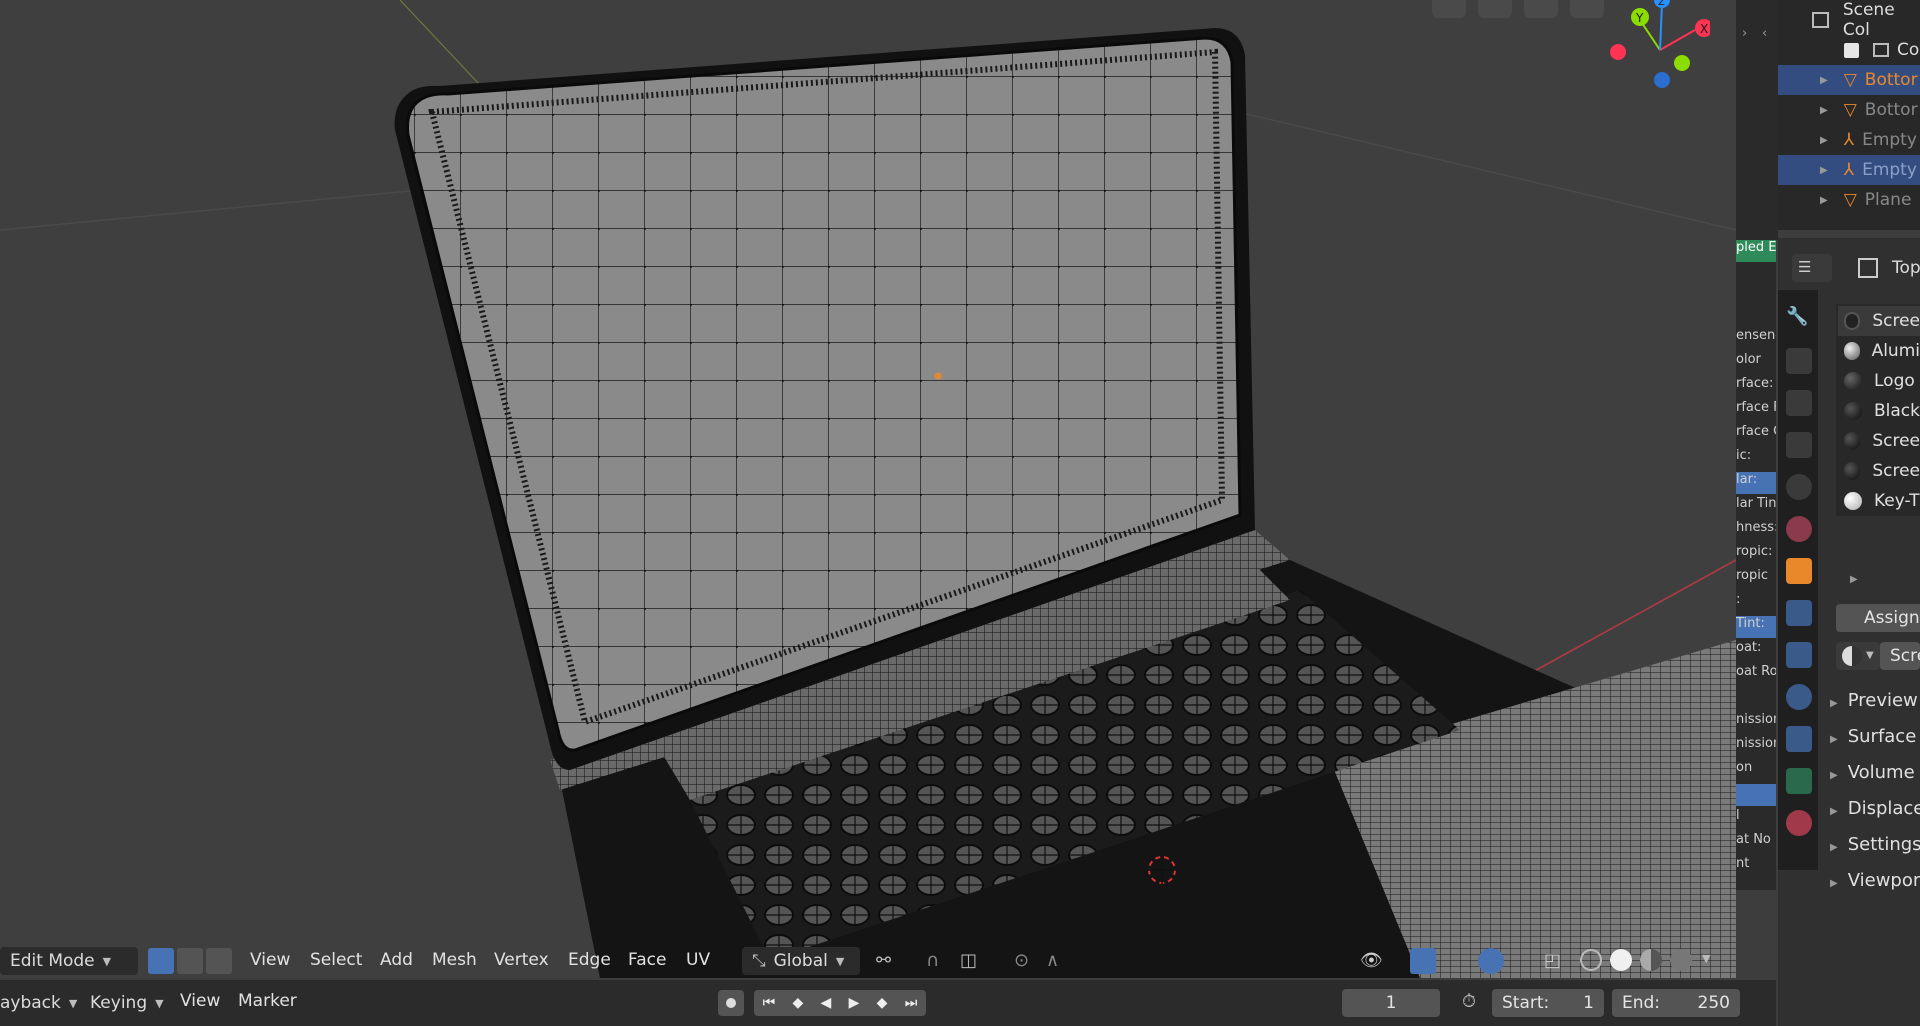 The height and width of the screenshot is (1026, 1920). What do you see at coordinates (1799, 739) in the screenshot?
I see `constraints-tab-icon` at bounding box center [1799, 739].